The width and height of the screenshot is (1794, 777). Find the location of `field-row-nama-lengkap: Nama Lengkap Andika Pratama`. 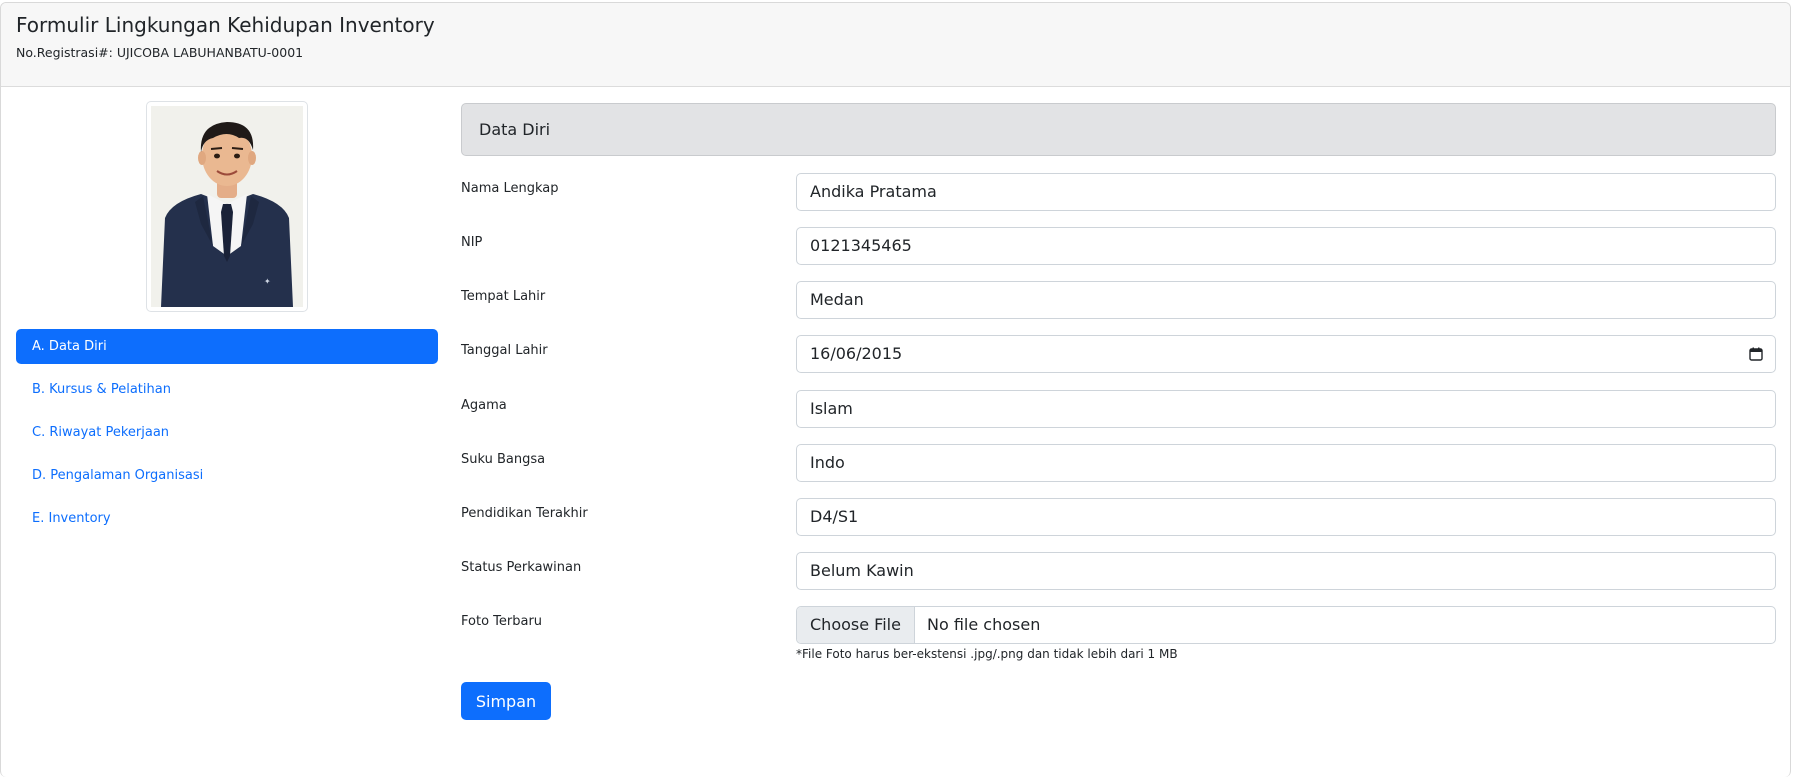

field-row-nama-lengkap: Nama Lengkap Andika Pratama is located at coordinates (1118, 192).